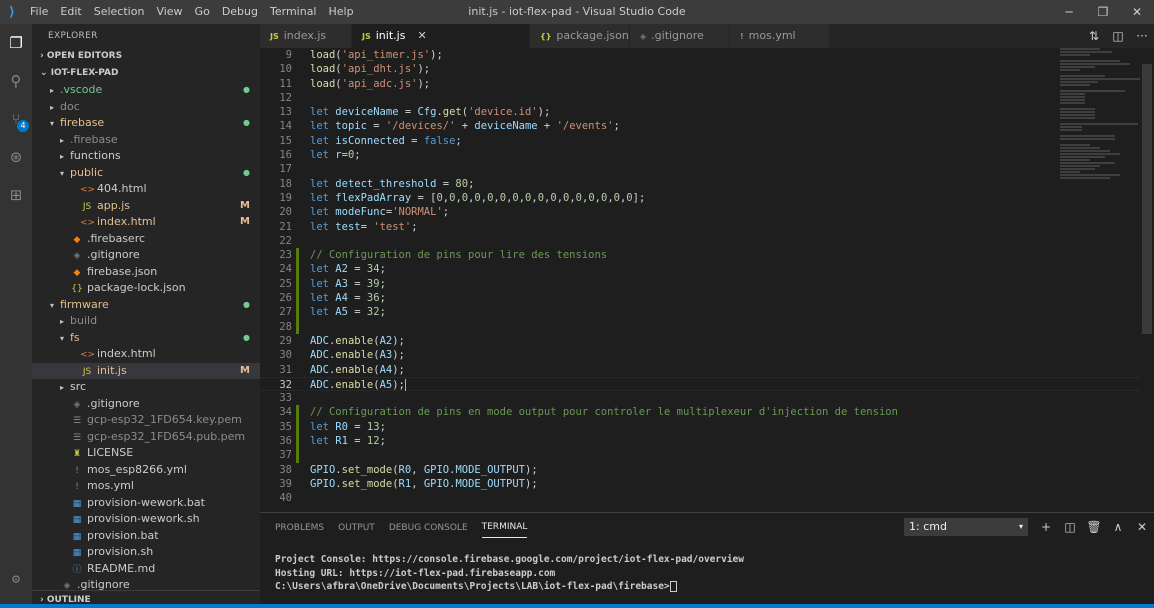 This screenshot has height=608, width=1154. Describe the element at coordinates (146, 107) in the screenshot. I see `folder-item: ▸ doc` at that location.